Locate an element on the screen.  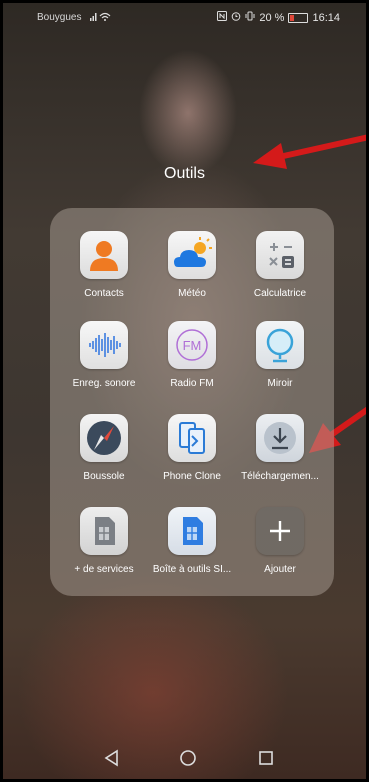
app-mirror: Miroir is located at coordinates (280, 355).